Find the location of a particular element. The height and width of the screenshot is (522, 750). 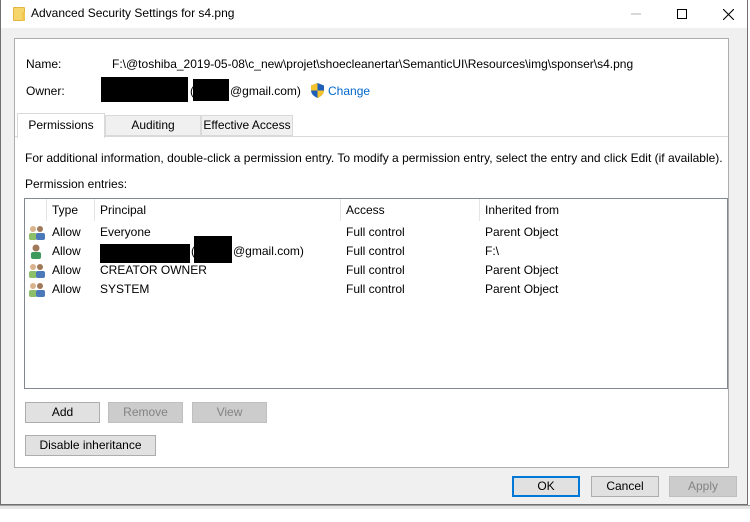

tab-label: Auditing is located at coordinates (153, 125).